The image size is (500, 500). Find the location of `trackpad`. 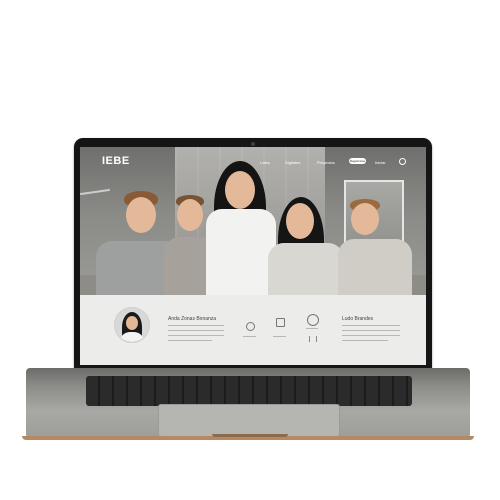

trackpad is located at coordinates (249, 420).